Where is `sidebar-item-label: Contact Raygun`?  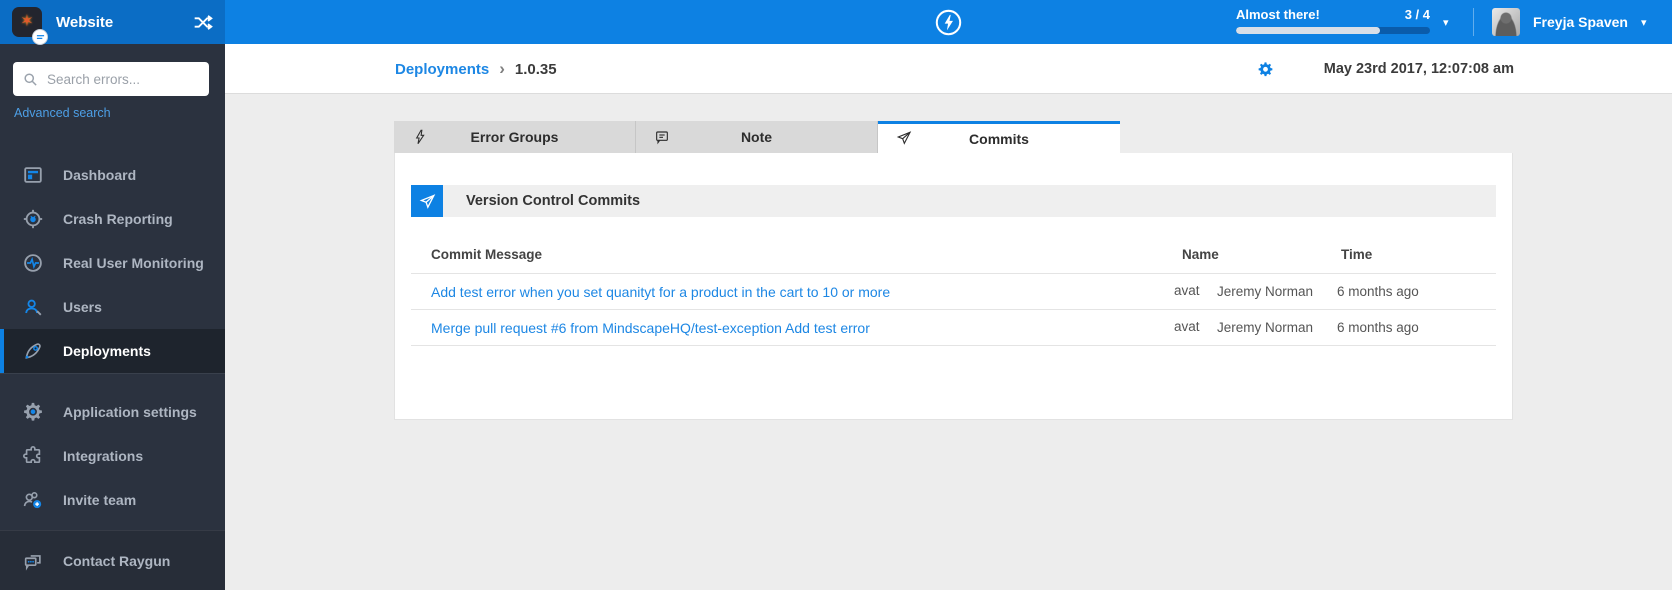
sidebar-item-label: Contact Raygun is located at coordinates (117, 561).